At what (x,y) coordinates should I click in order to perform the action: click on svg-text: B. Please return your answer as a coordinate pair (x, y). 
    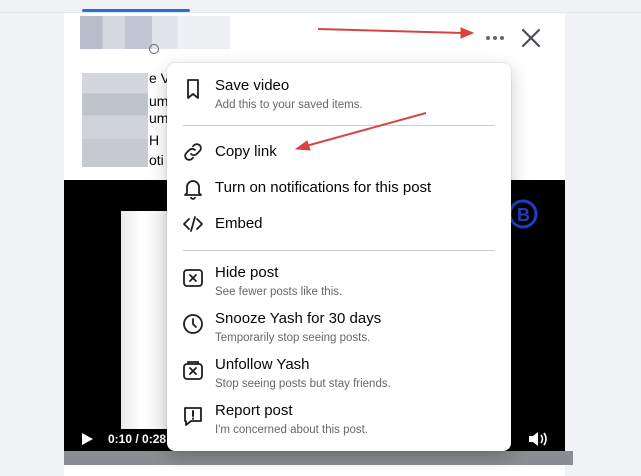
    Looking at the image, I should click on (523, 215).